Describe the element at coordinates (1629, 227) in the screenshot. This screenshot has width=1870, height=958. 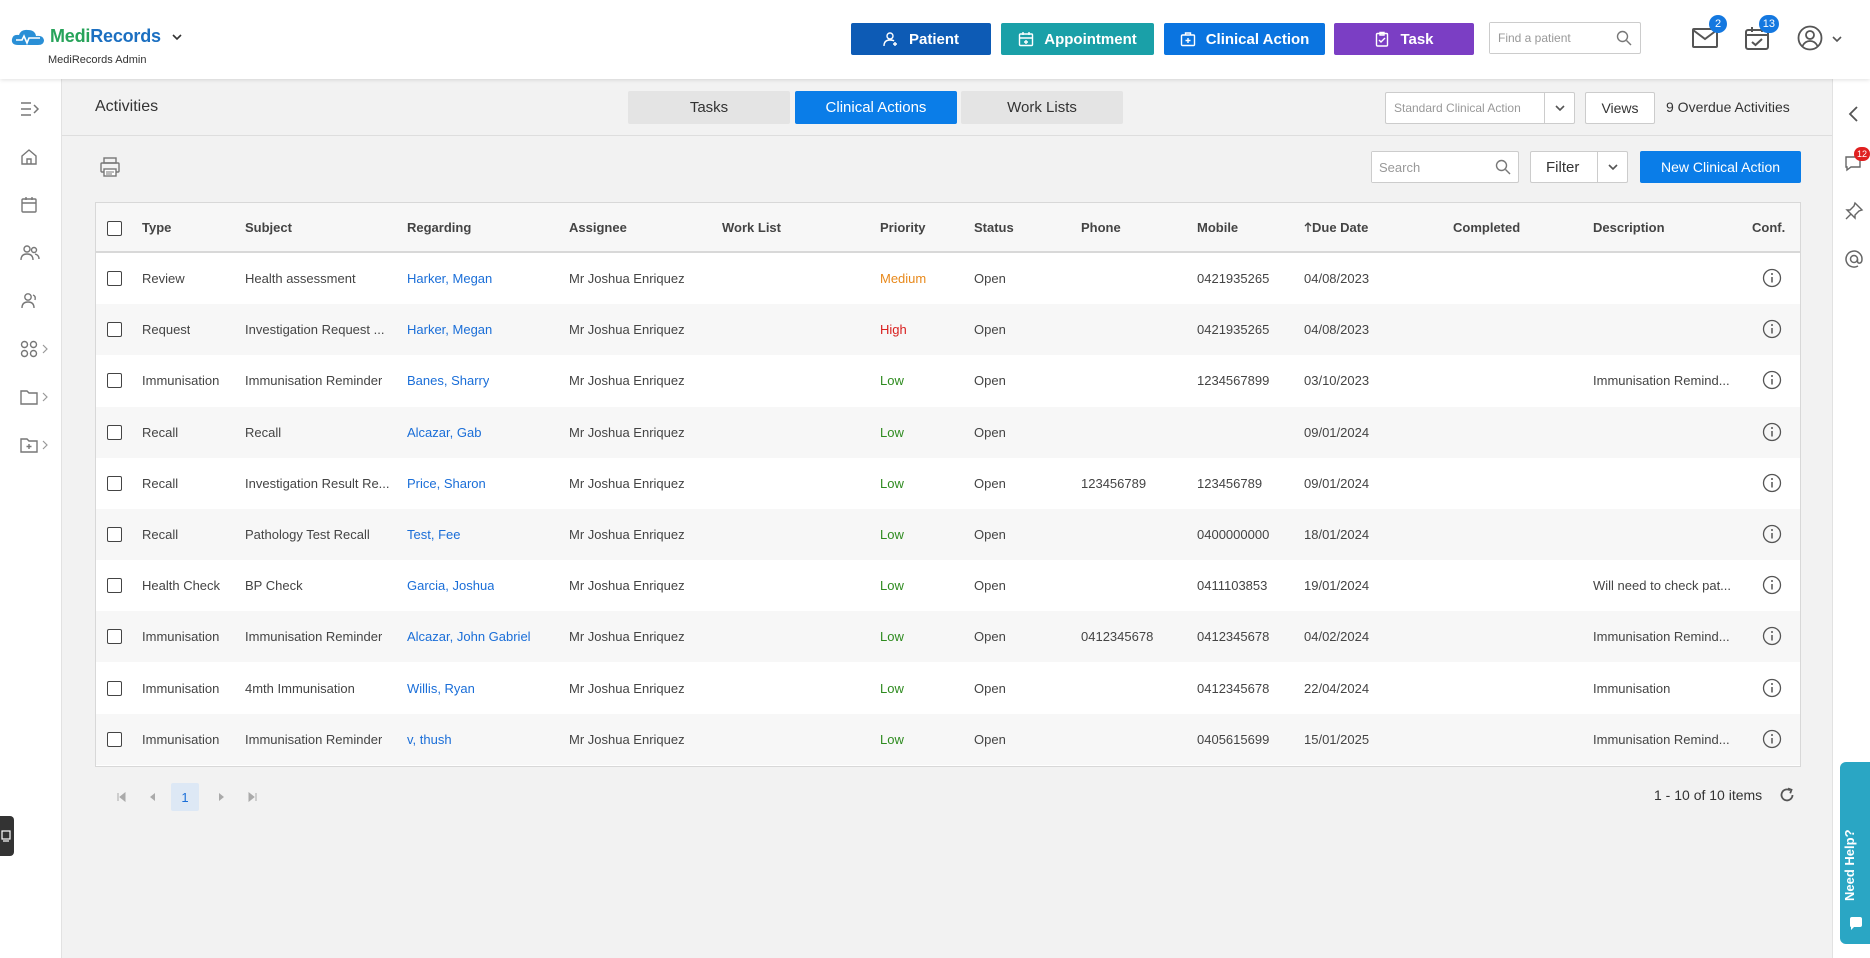
I see `column-header-description: Description` at that location.